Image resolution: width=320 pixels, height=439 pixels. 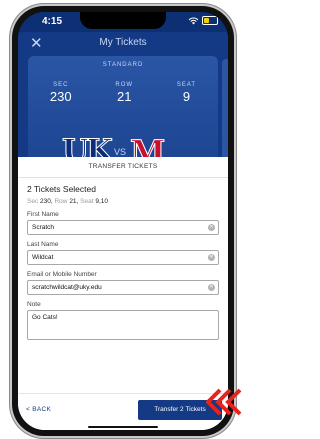 I want to click on app-header: ✕ My Tickets, so click(x=123, y=43).